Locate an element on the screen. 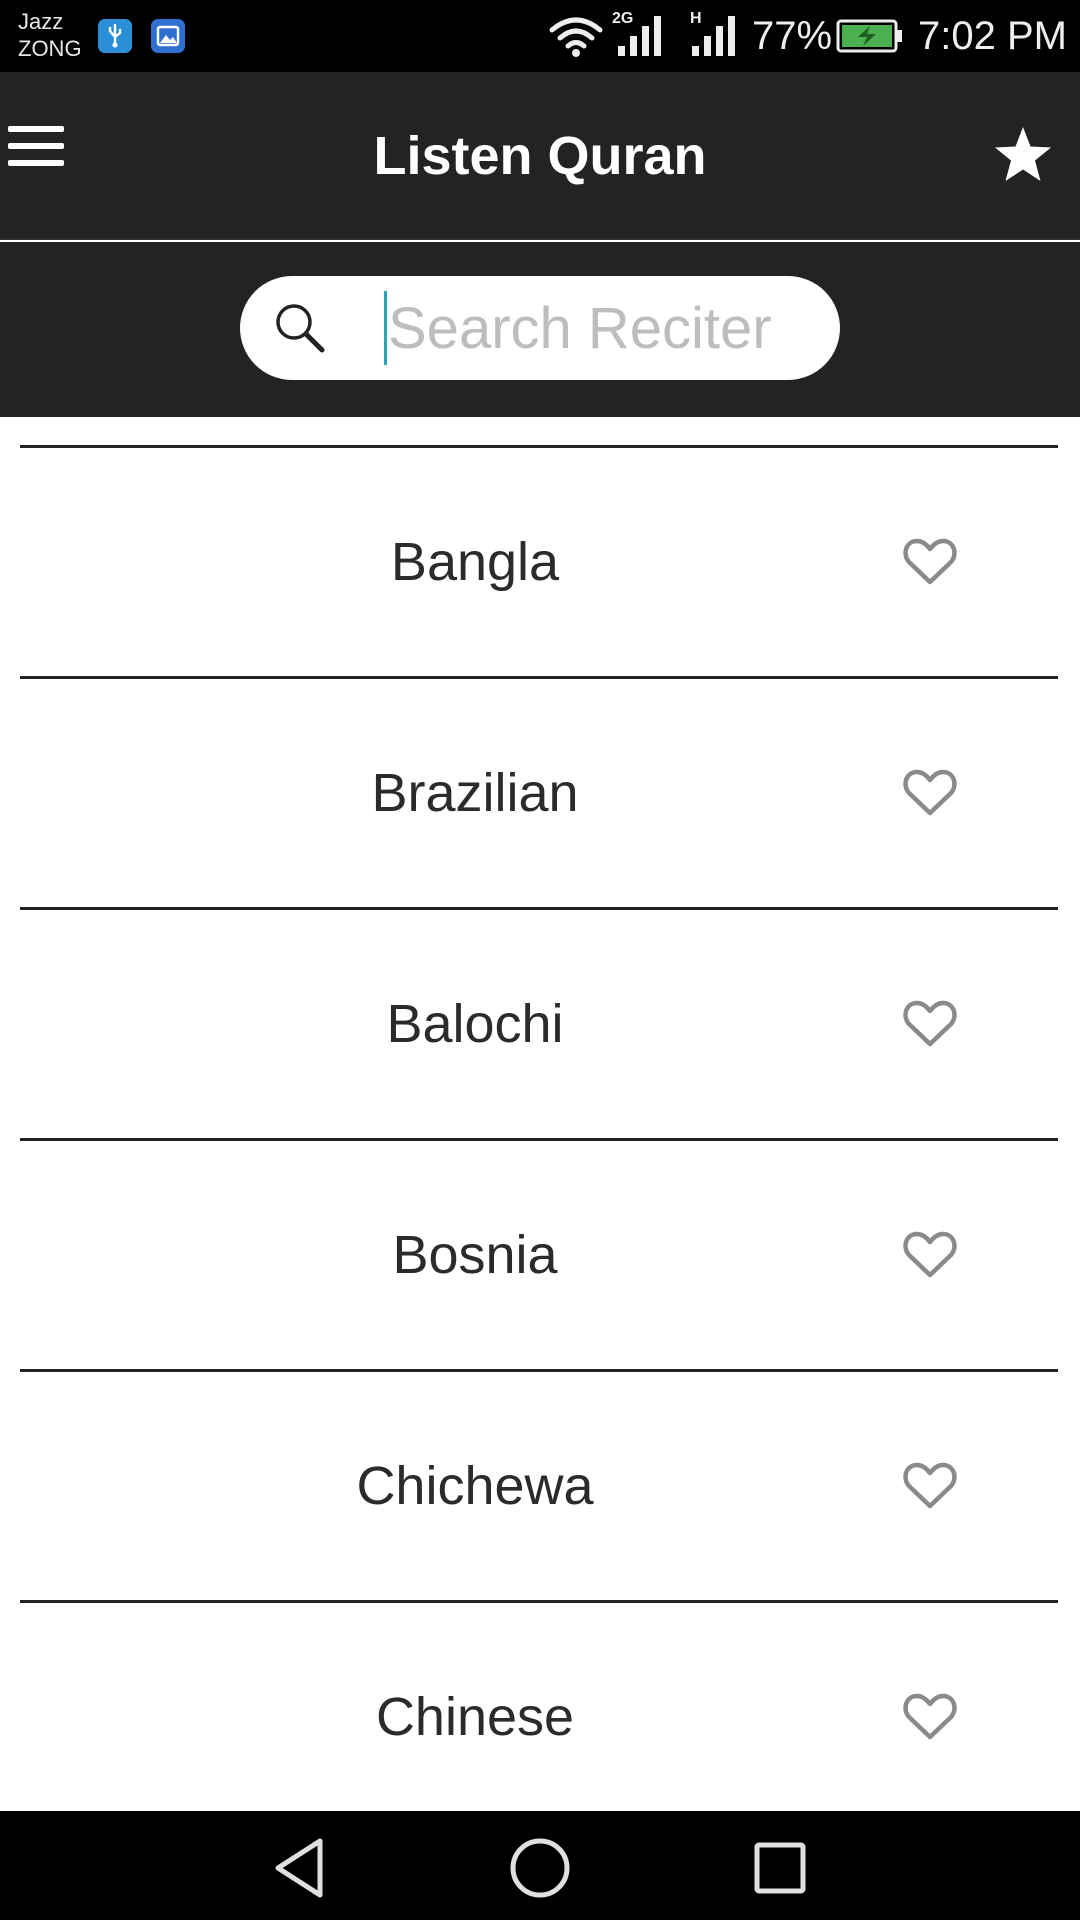 The image size is (1080, 1920). list-item: Brazilian is located at coordinates (540, 794).